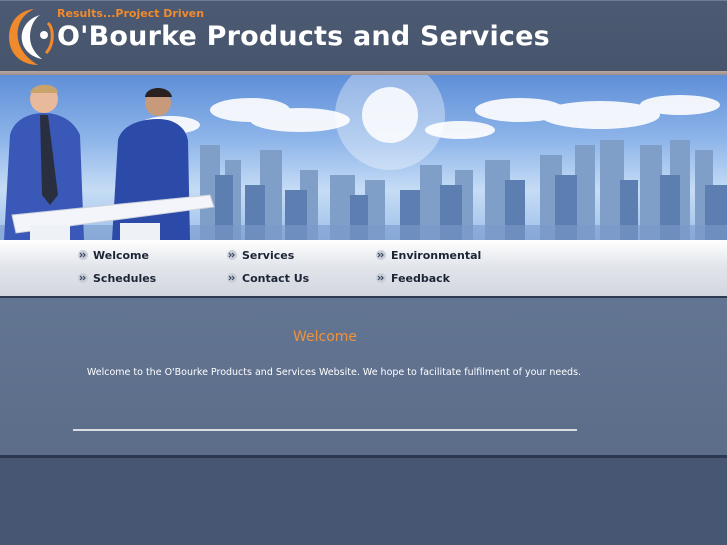 The height and width of the screenshot is (545, 727). What do you see at coordinates (268, 255) in the screenshot?
I see `nav-services-label: Services` at bounding box center [268, 255].